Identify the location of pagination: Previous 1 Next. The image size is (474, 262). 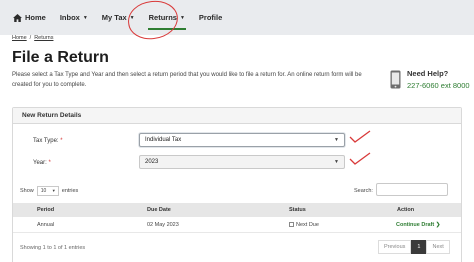
(414, 247).